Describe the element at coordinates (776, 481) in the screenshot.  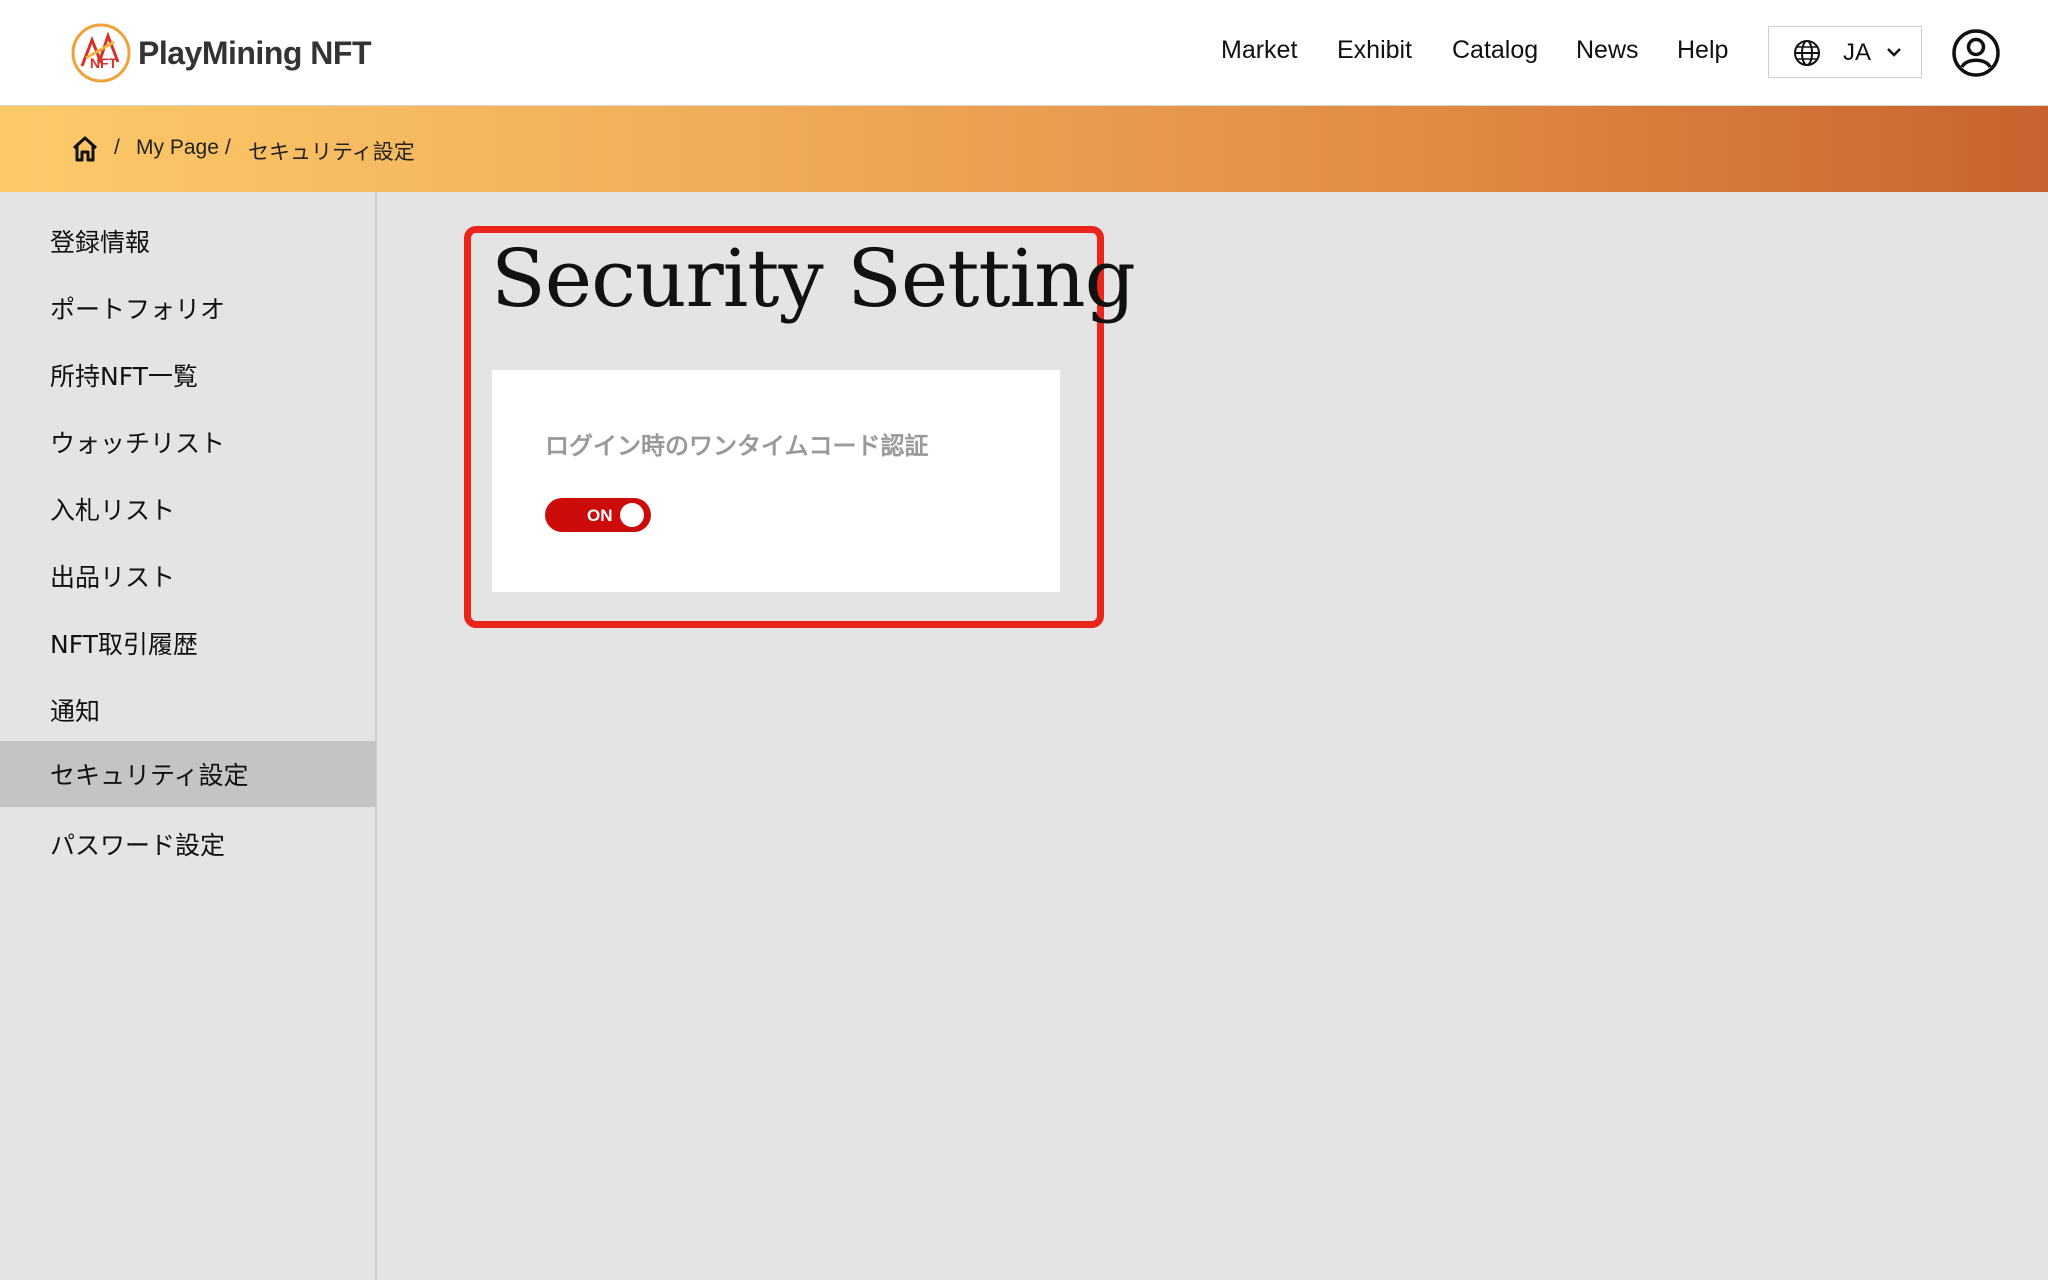
I see `security-setting-card: ログイン時のワンタイムコード認証 ON` at that location.